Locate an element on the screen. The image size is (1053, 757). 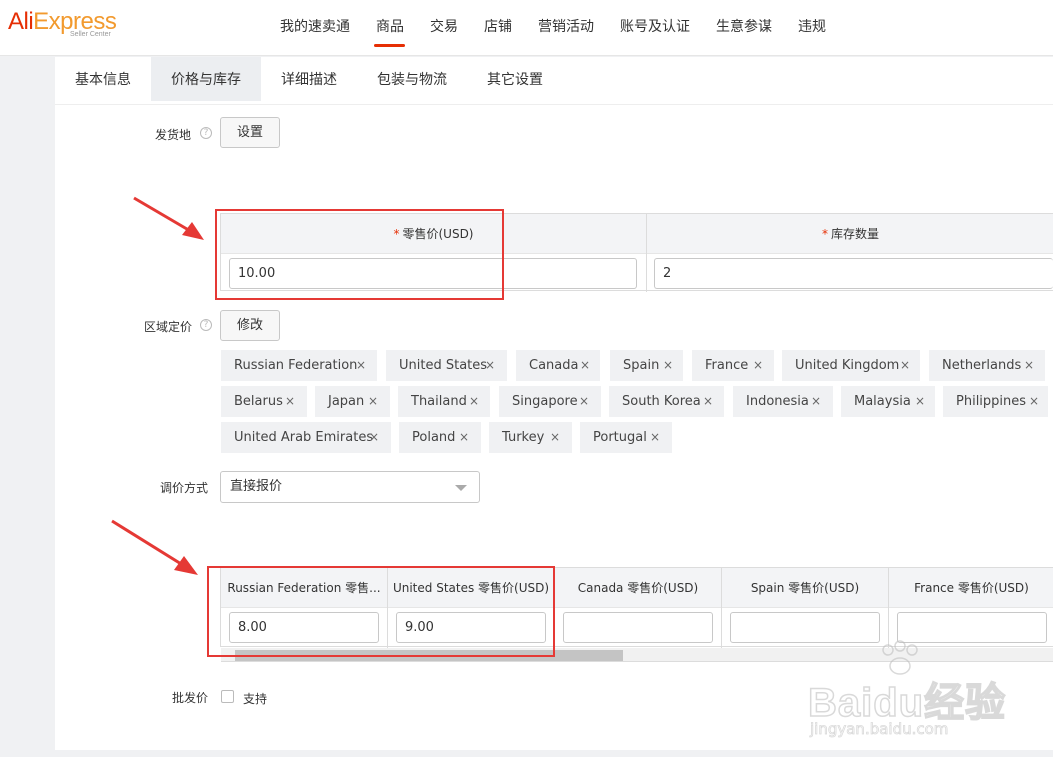
country-tag: France × is located at coordinates (733, 365).